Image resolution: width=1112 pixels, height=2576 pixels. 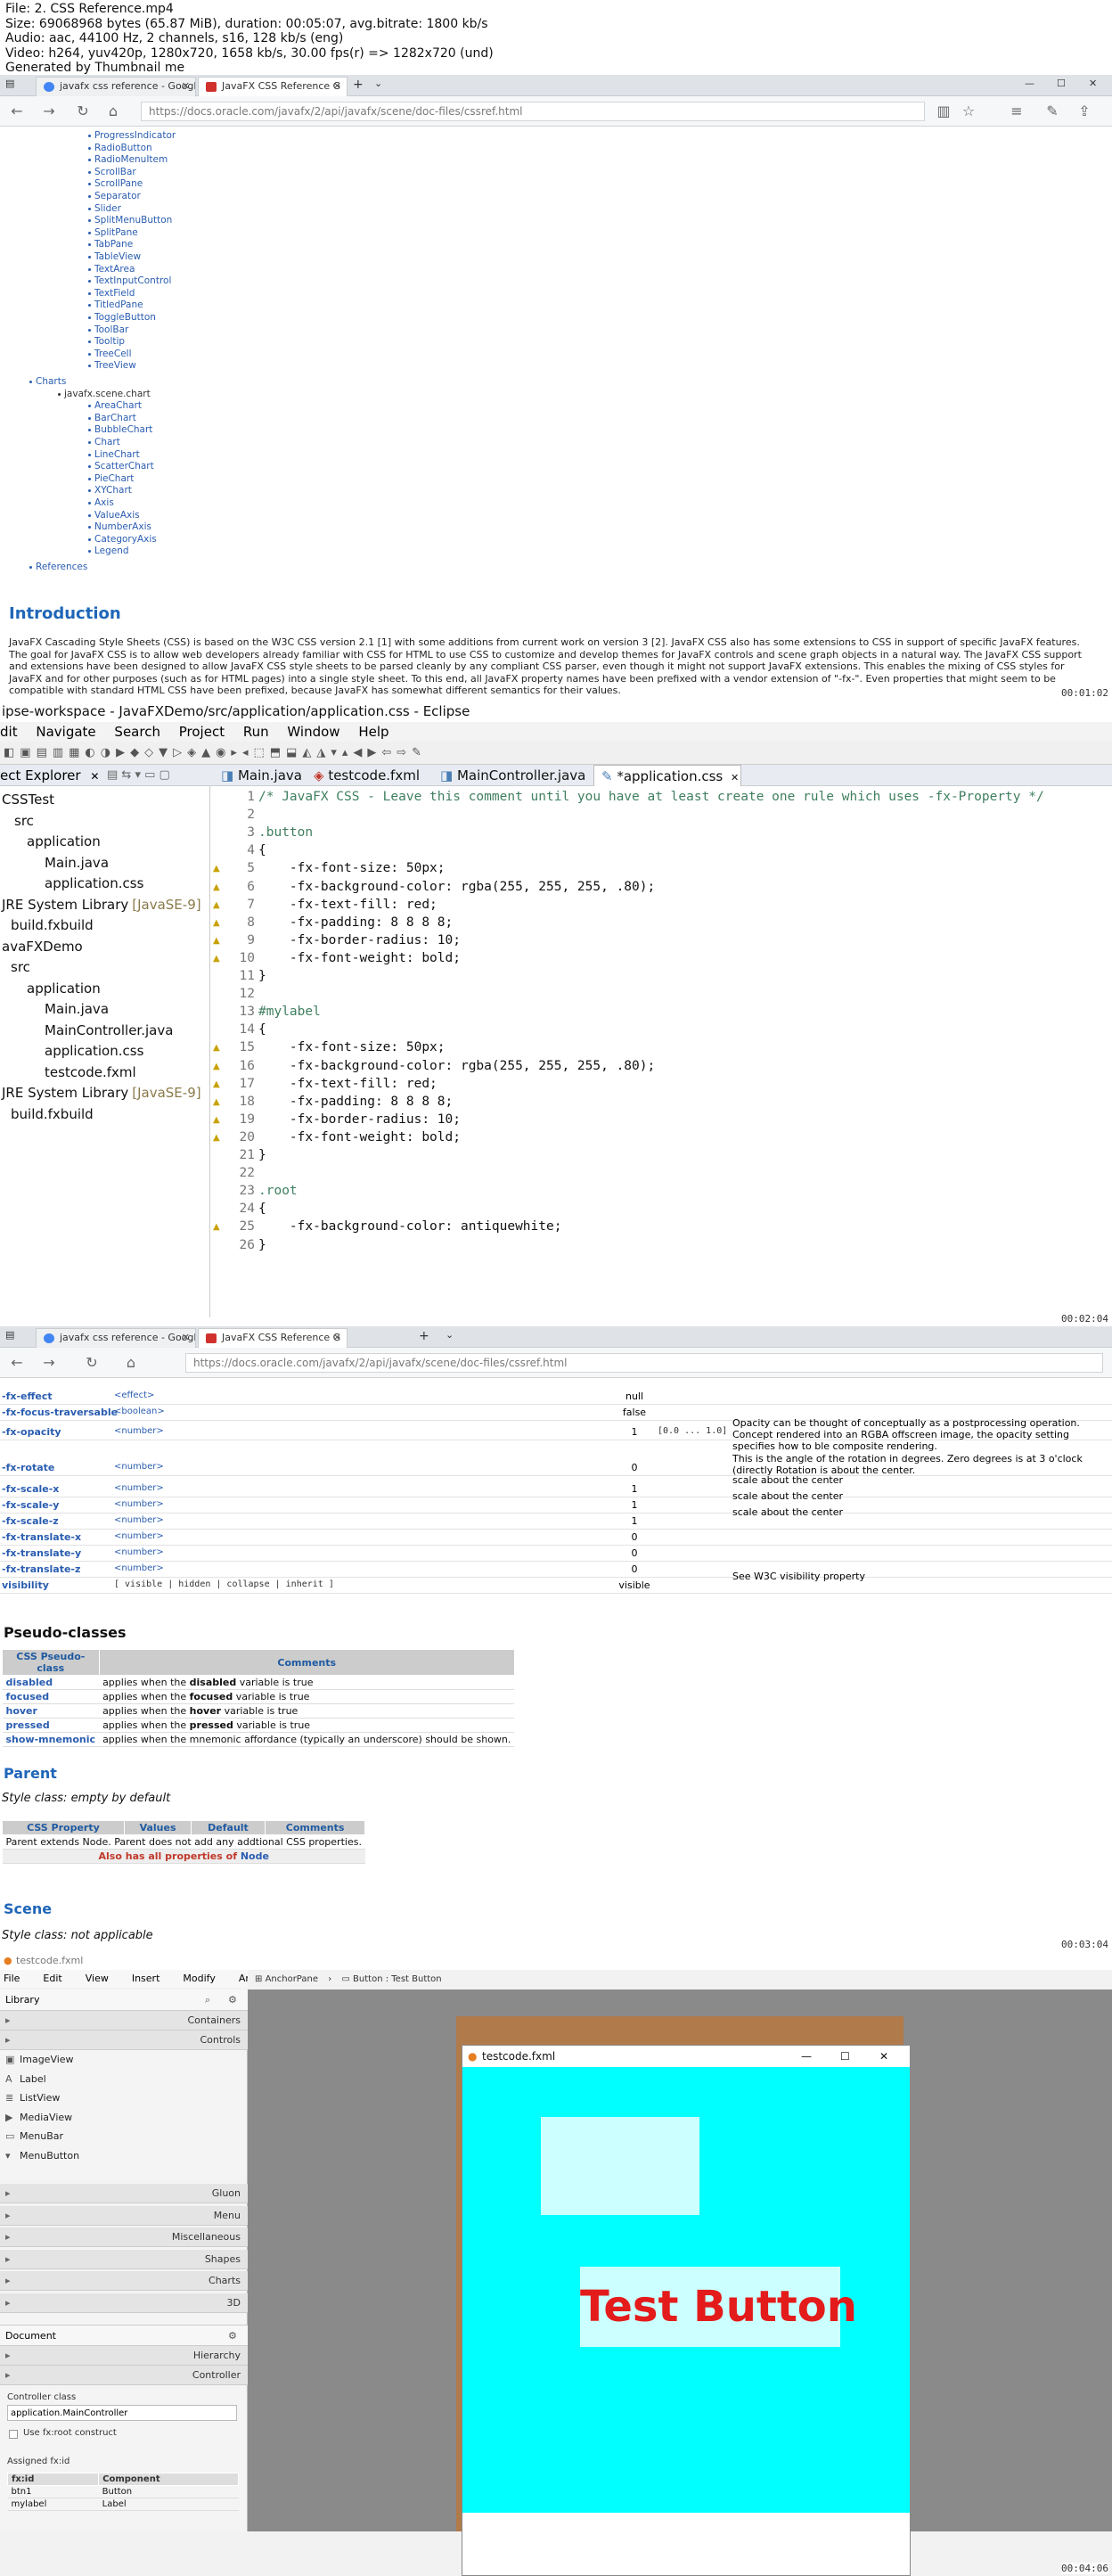 What do you see at coordinates (258, 775) in the screenshot?
I see `tab-main-java: ◨ Main.java` at bounding box center [258, 775].